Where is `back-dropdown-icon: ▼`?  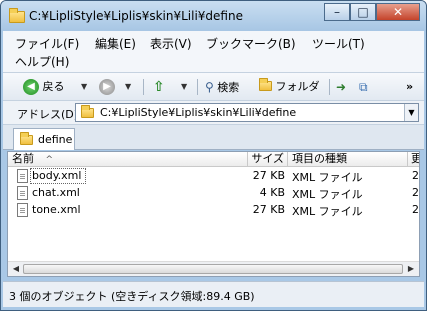
back-dropdown-icon: ▼ is located at coordinates (84, 87).